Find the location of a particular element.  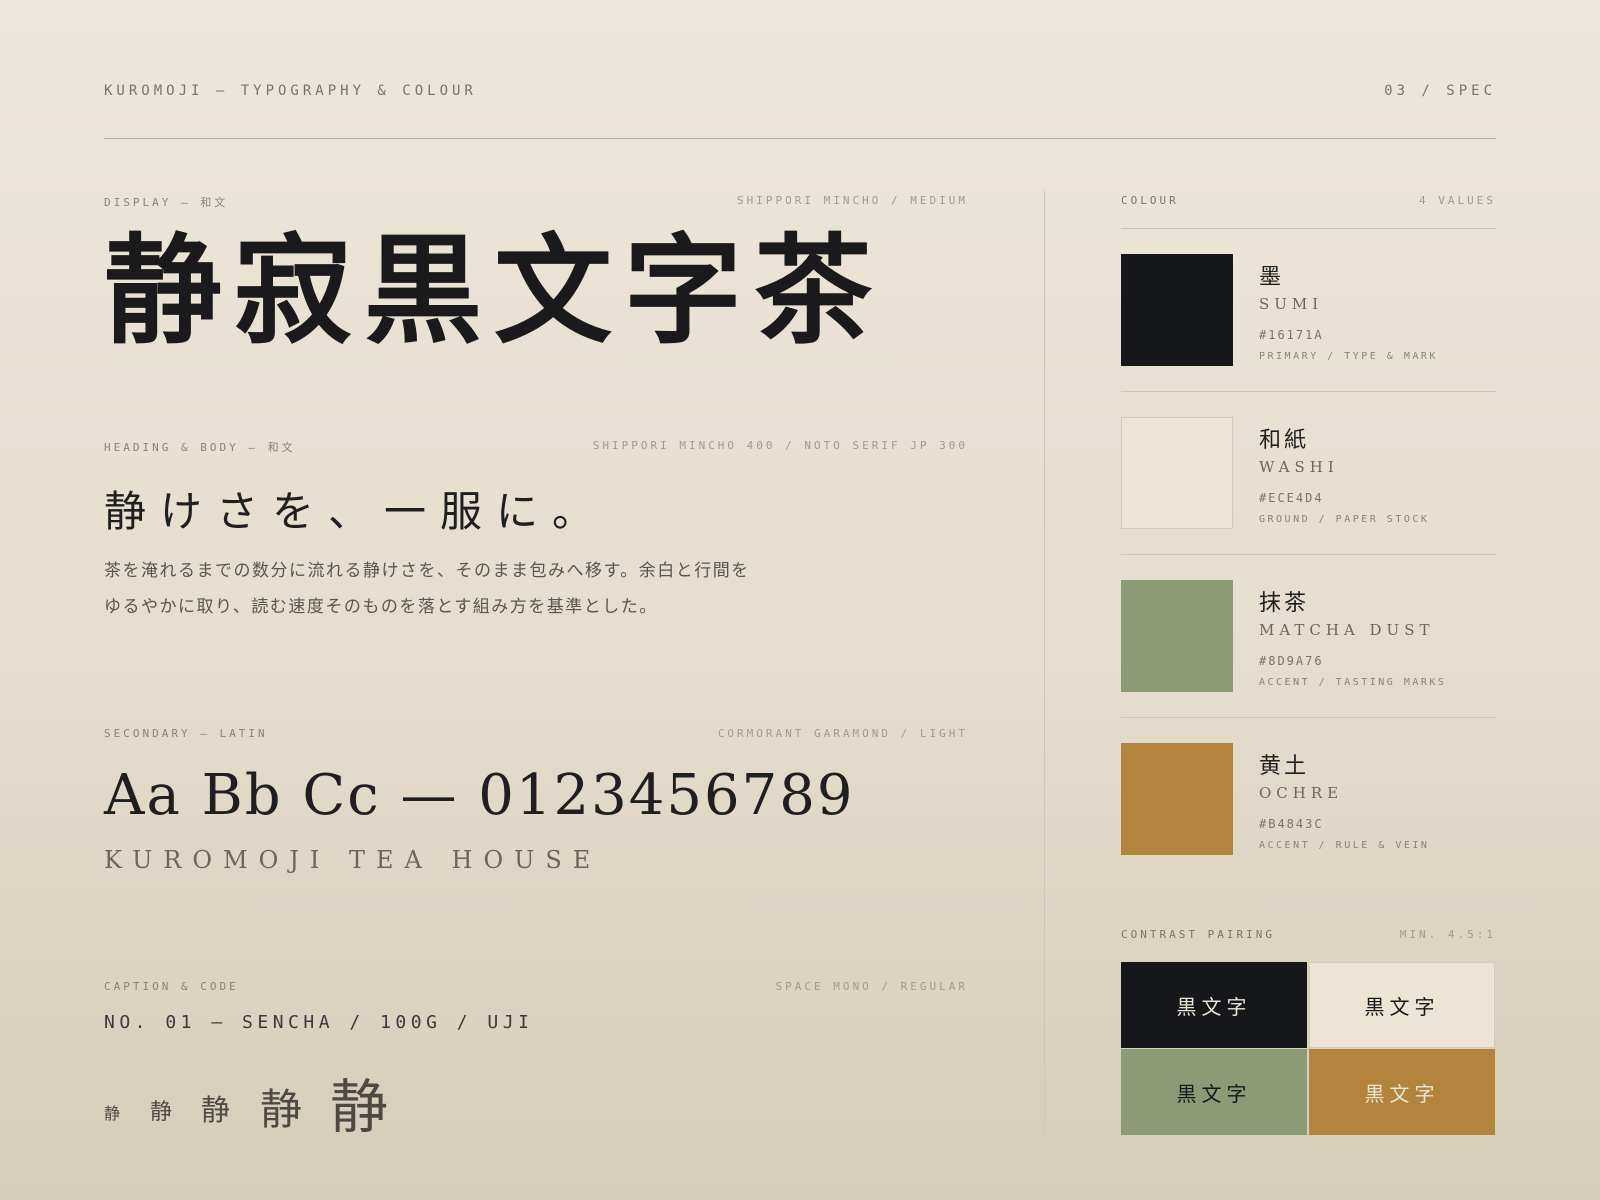

colour-label: COLOUR is located at coordinates (1150, 200).